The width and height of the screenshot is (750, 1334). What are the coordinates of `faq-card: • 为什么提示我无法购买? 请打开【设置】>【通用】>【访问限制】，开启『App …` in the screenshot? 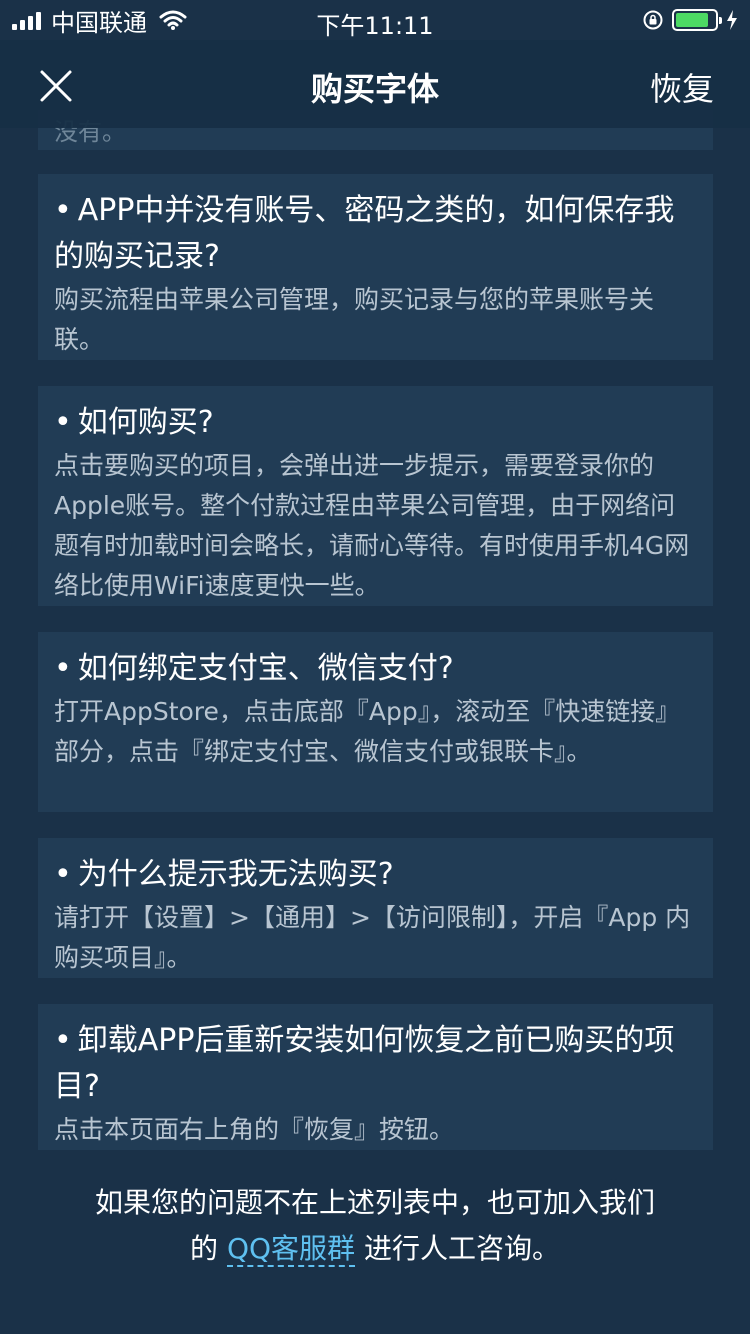 It's located at (375, 908).